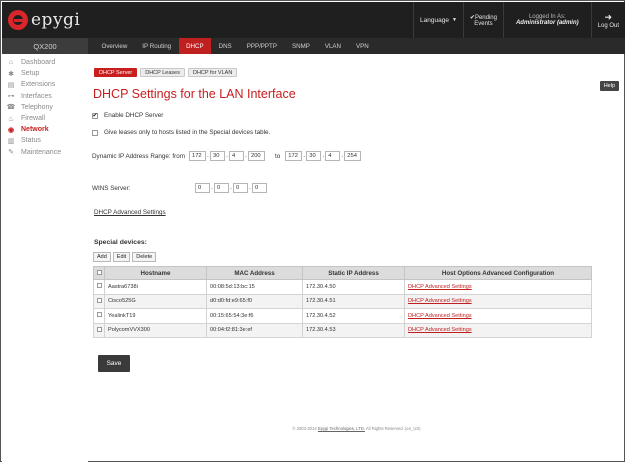 This screenshot has width=625, height=462. What do you see at coordinates (393, 428) in the screenshot?
I see `footer-rights: All Rights Reserved. (en_US)` at bounding box center [393, 428].